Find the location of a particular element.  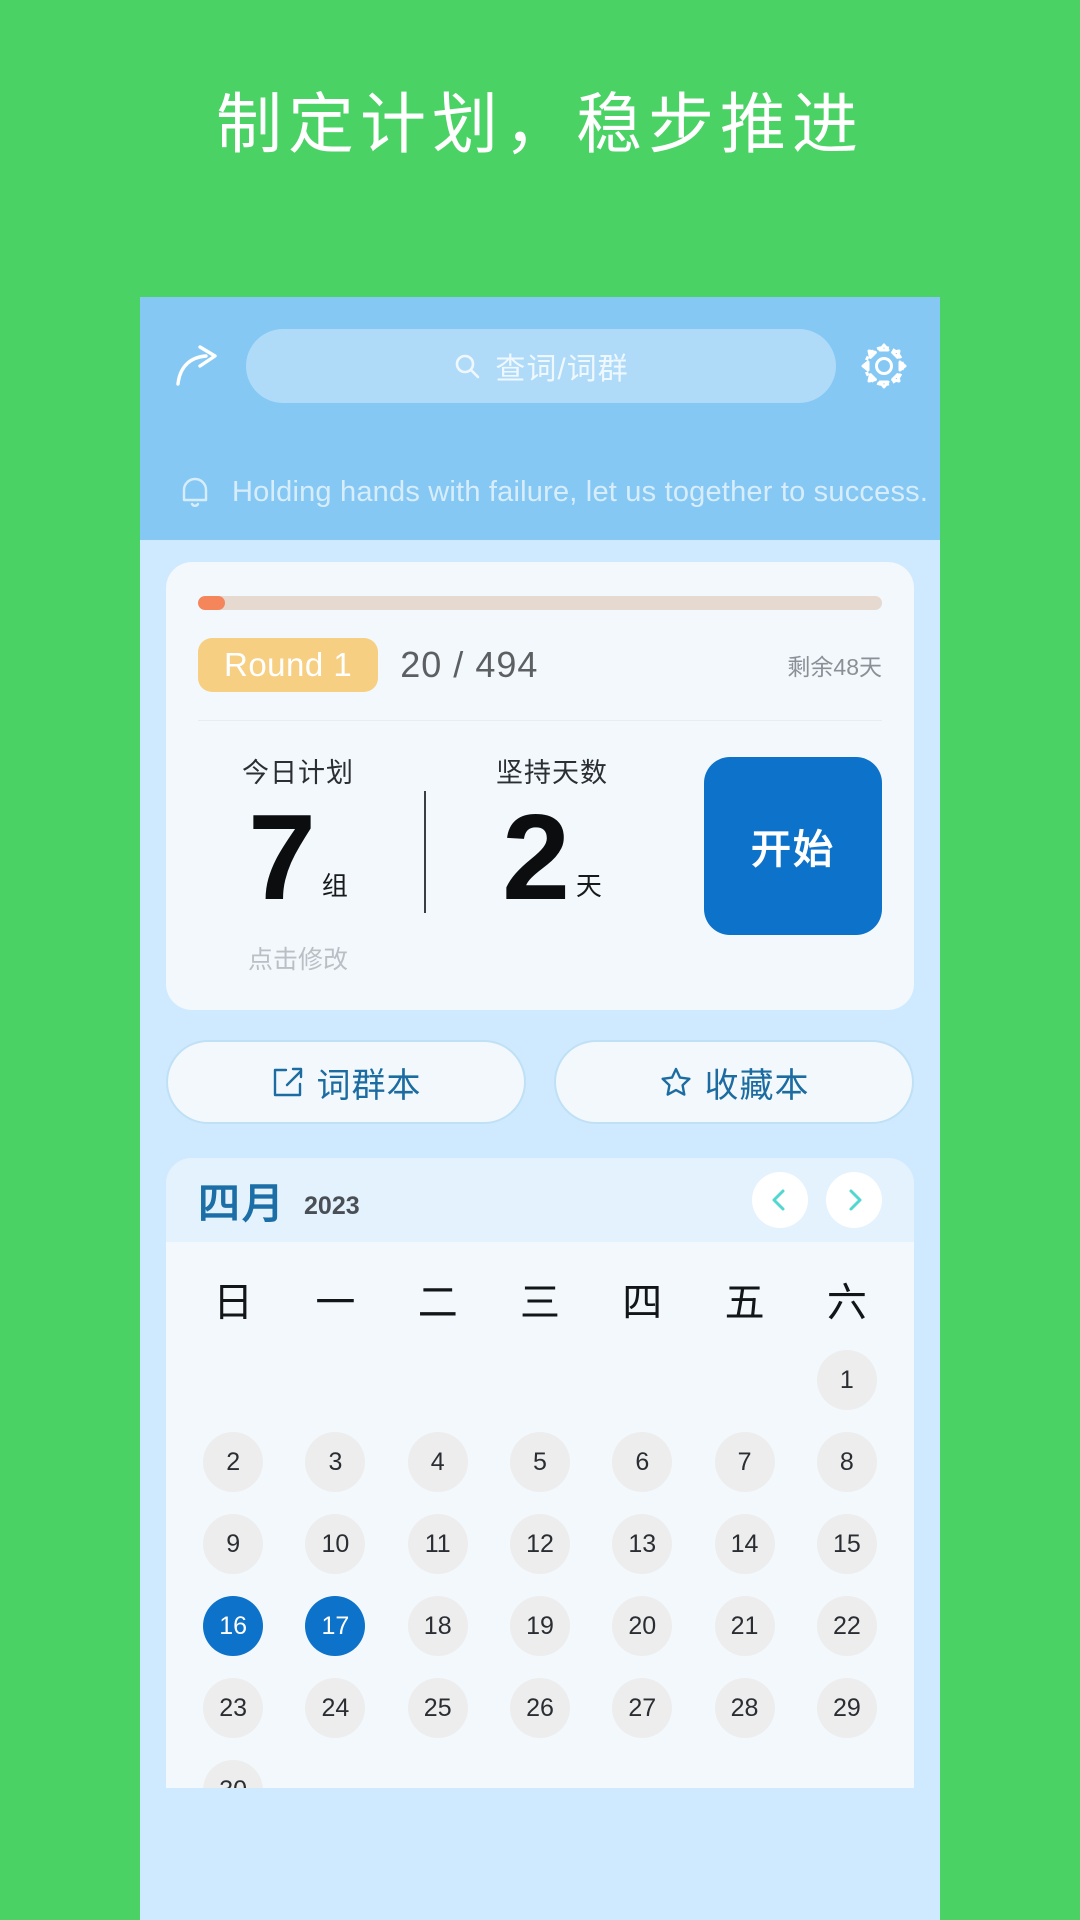

calendar-weekday: 四 is located at coordinates (642, 1303).